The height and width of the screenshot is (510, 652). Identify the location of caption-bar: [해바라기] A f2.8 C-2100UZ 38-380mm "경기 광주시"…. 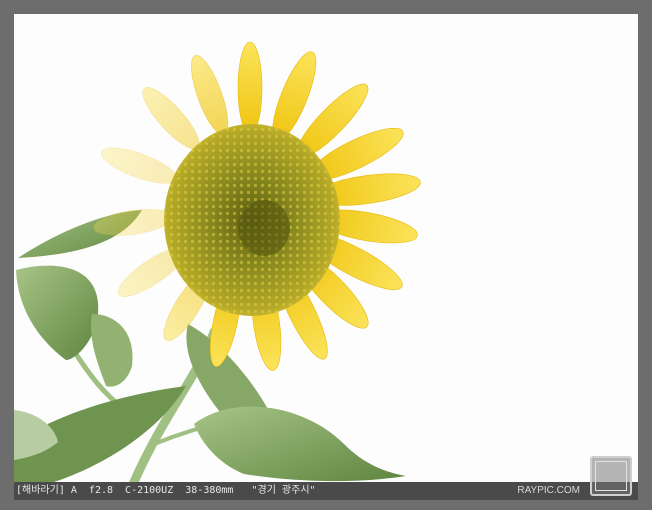
(326, 491).